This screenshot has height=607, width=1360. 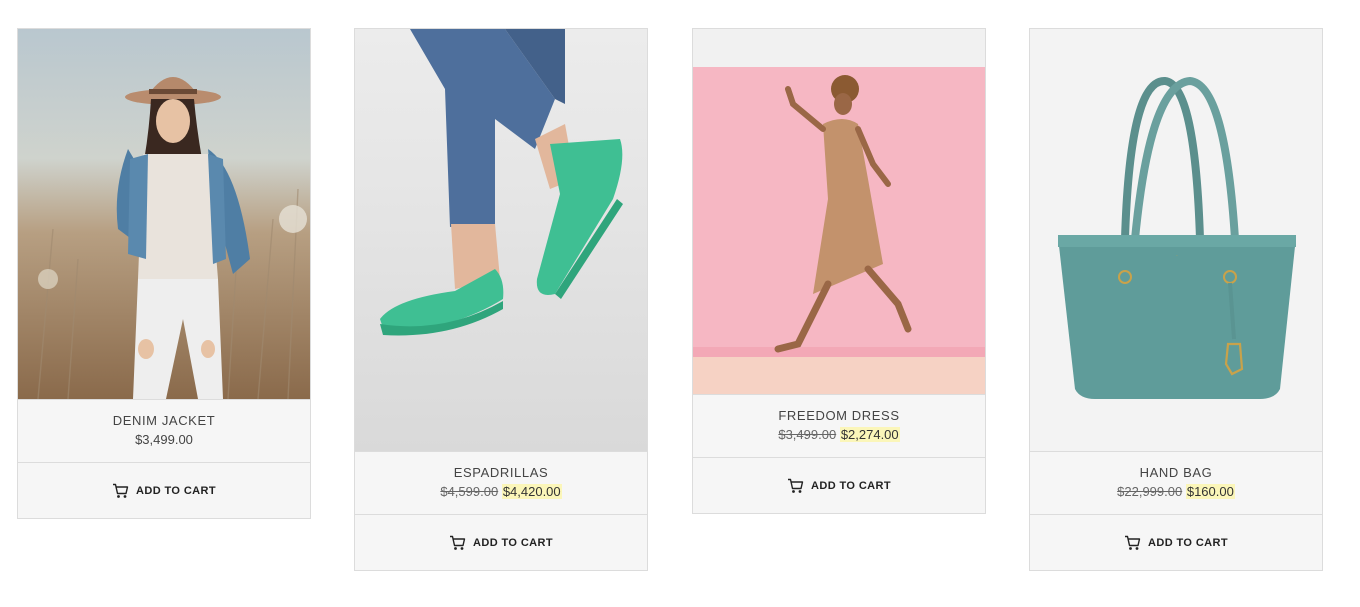 I want to click on product-info: HAND BAG $22,999.00 $160.00, so click(x=1176, y=483).